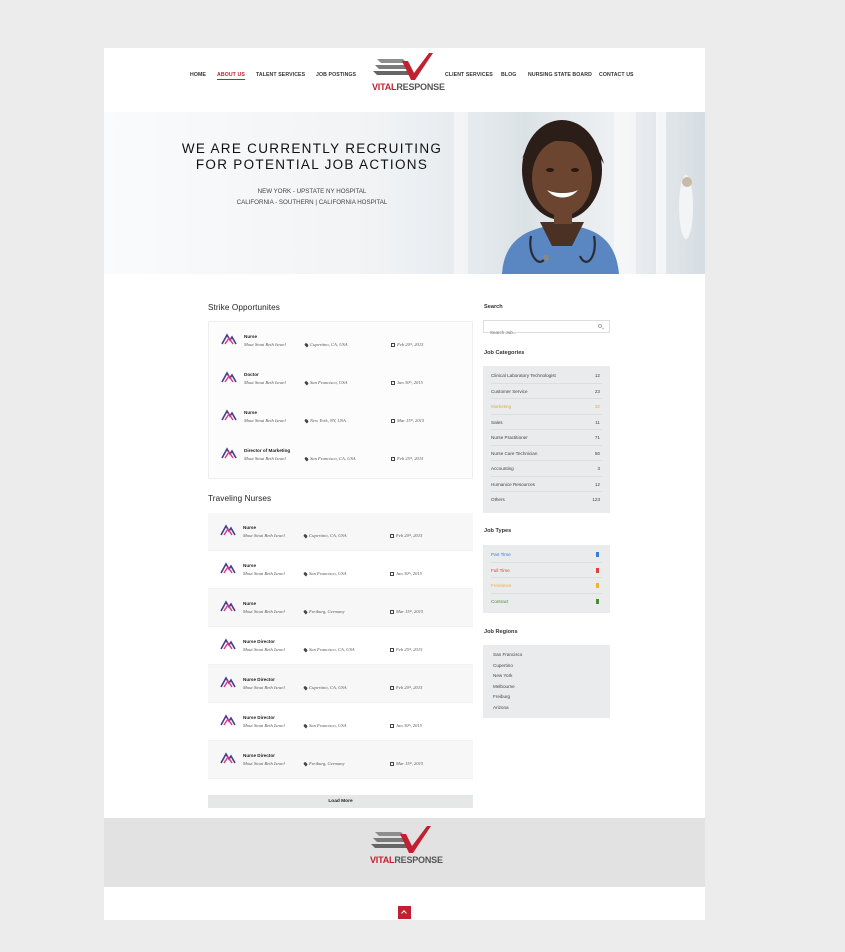  I want to click on nav-contact-us: CONTACT US, so click(616, 75).